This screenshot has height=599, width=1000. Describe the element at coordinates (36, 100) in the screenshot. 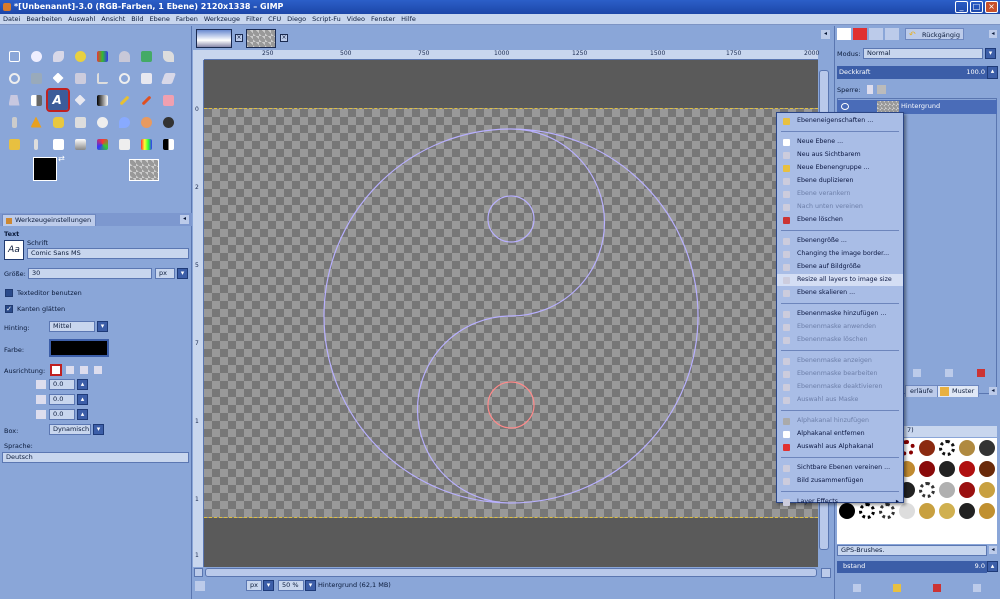

I see `flip-tool-icon` at that location.